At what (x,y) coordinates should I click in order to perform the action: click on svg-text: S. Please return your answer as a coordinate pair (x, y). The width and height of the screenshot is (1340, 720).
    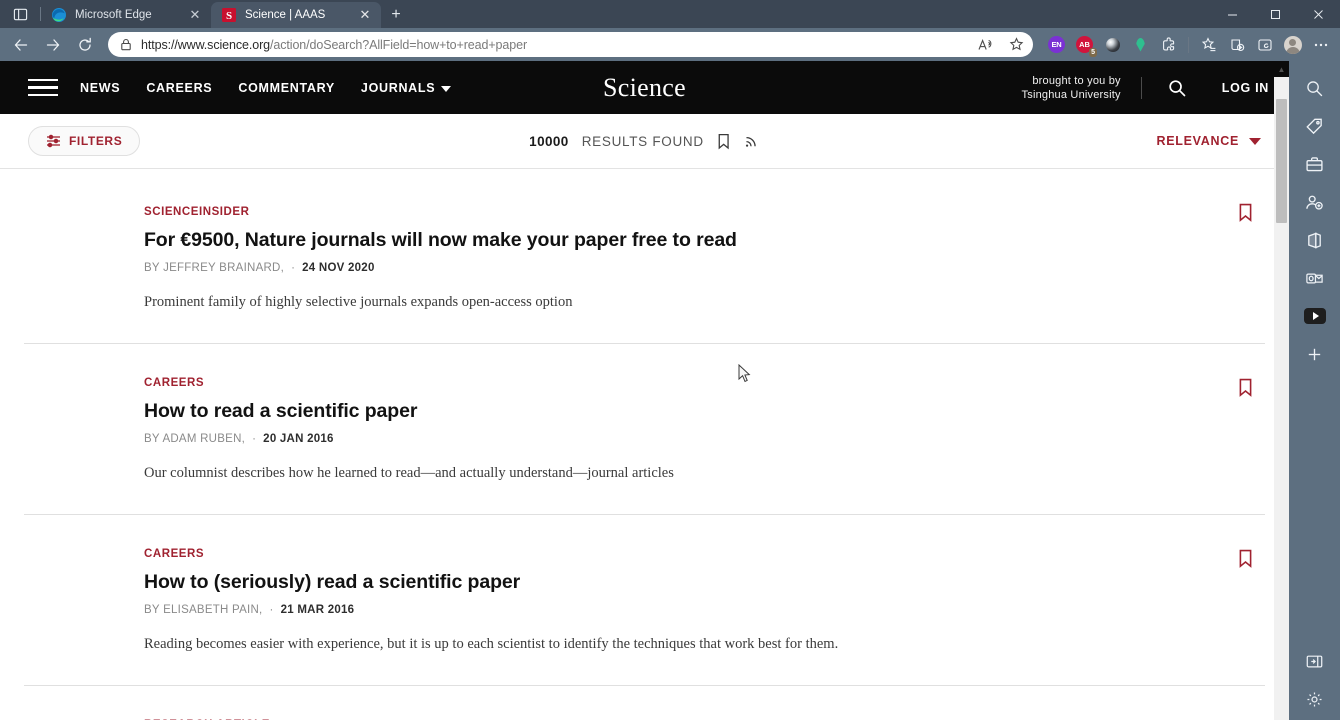
    Looking at the image, I should click on (229, 16).